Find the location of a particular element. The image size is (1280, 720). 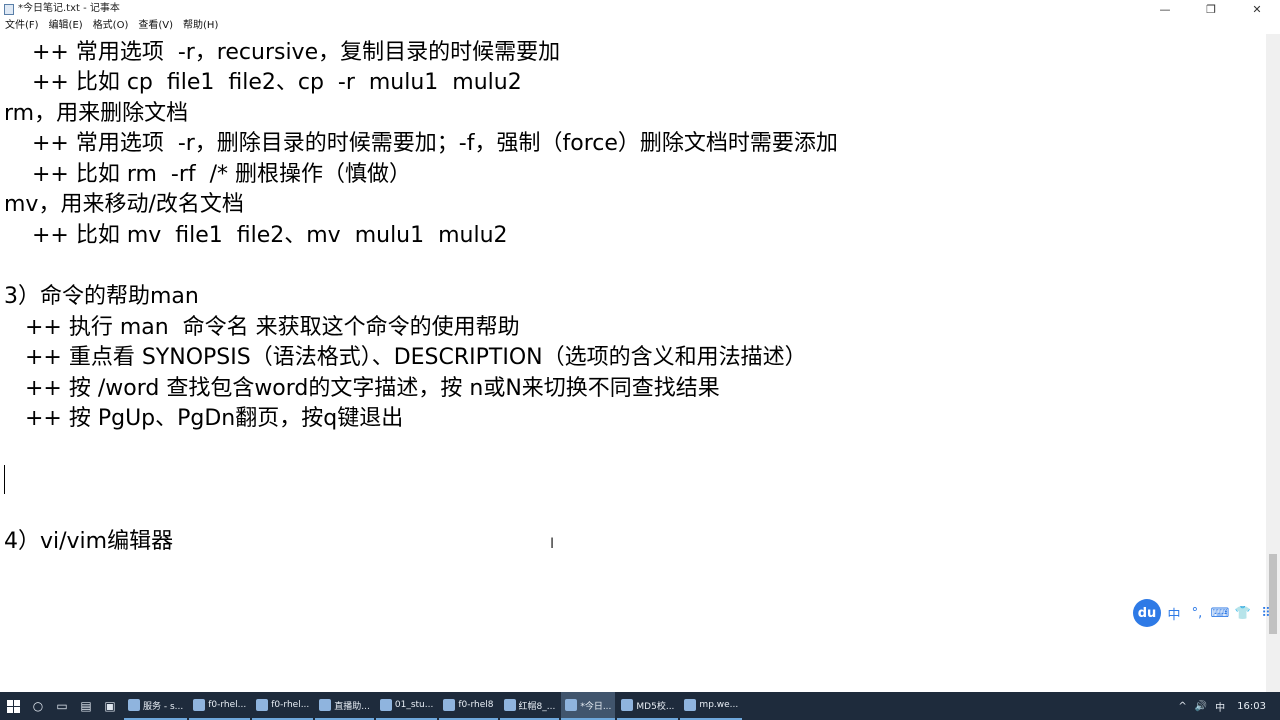

menu-bar: 文件(F) 编辑(E) 格式(O) 查看(V) 帮助(H) is located at coordinates (640, 26).